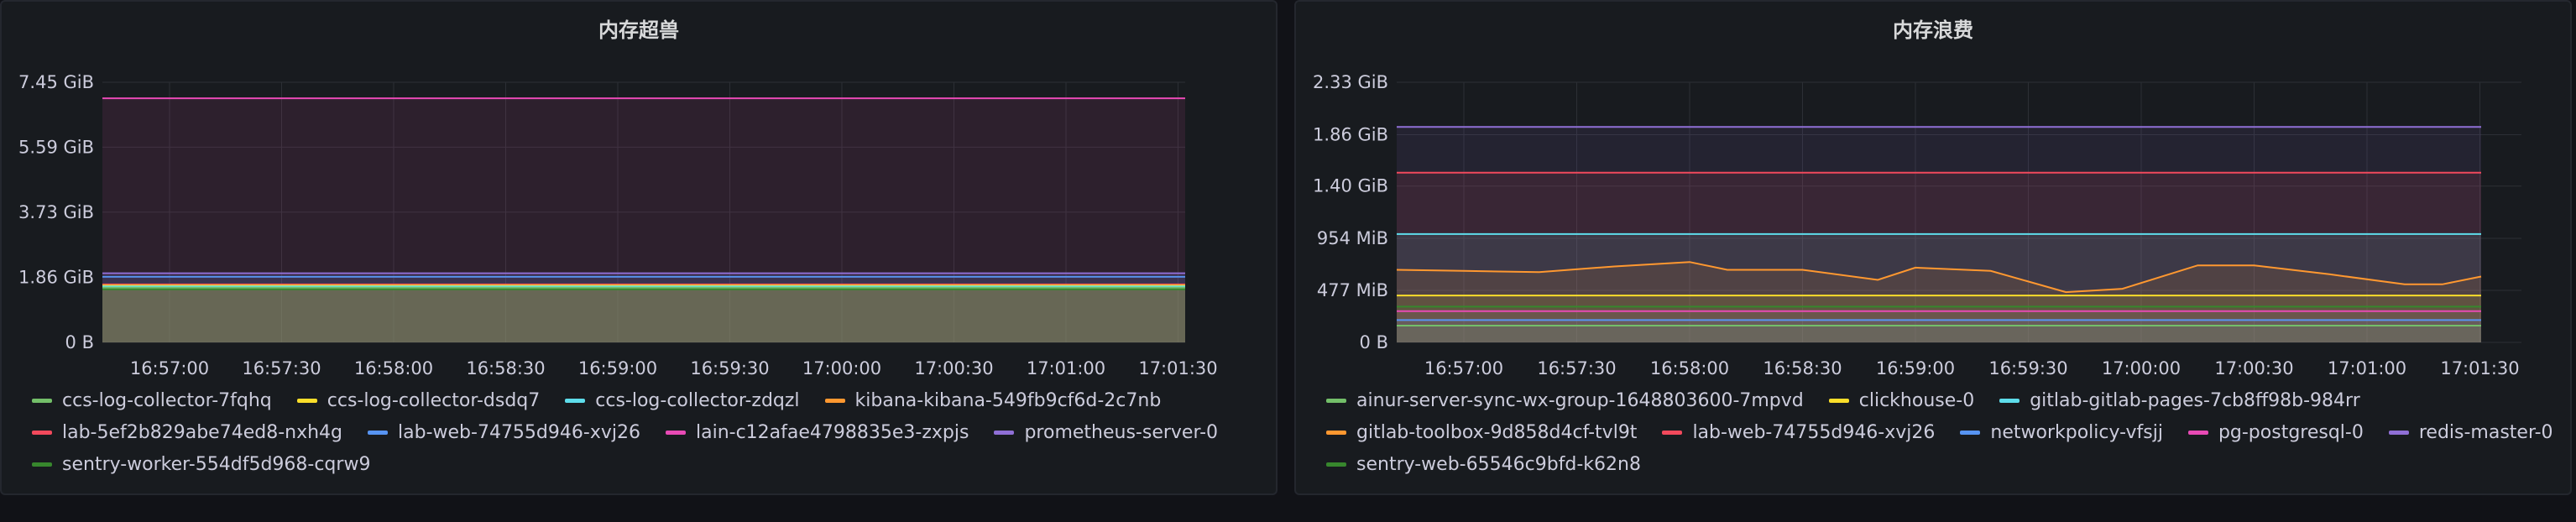  I want to click on legend-item: lain-c12afae4798835e3-zxpjs, so click(817, 432).